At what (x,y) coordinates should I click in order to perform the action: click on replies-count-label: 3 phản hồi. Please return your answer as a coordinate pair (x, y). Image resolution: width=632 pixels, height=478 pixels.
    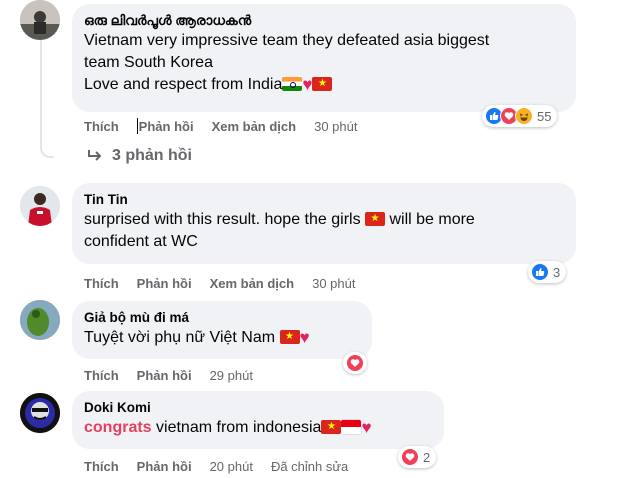
    Looking at the image, I should click on (152, 155).